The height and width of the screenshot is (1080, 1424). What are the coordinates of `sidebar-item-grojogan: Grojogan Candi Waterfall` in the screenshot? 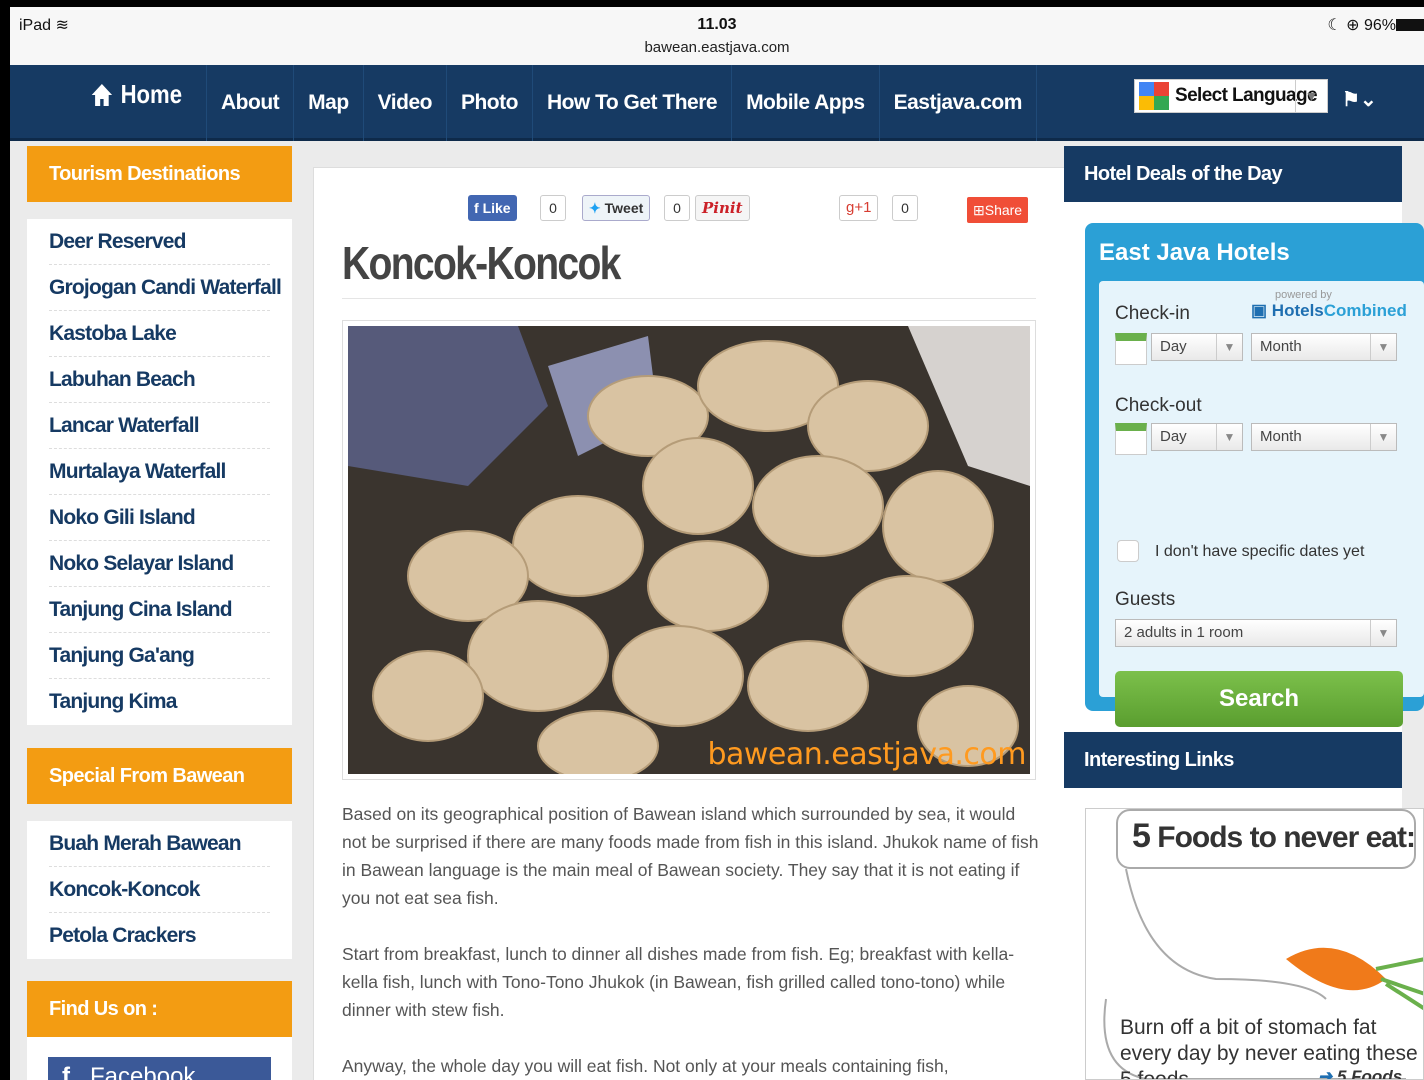 It's located at (165, 288).